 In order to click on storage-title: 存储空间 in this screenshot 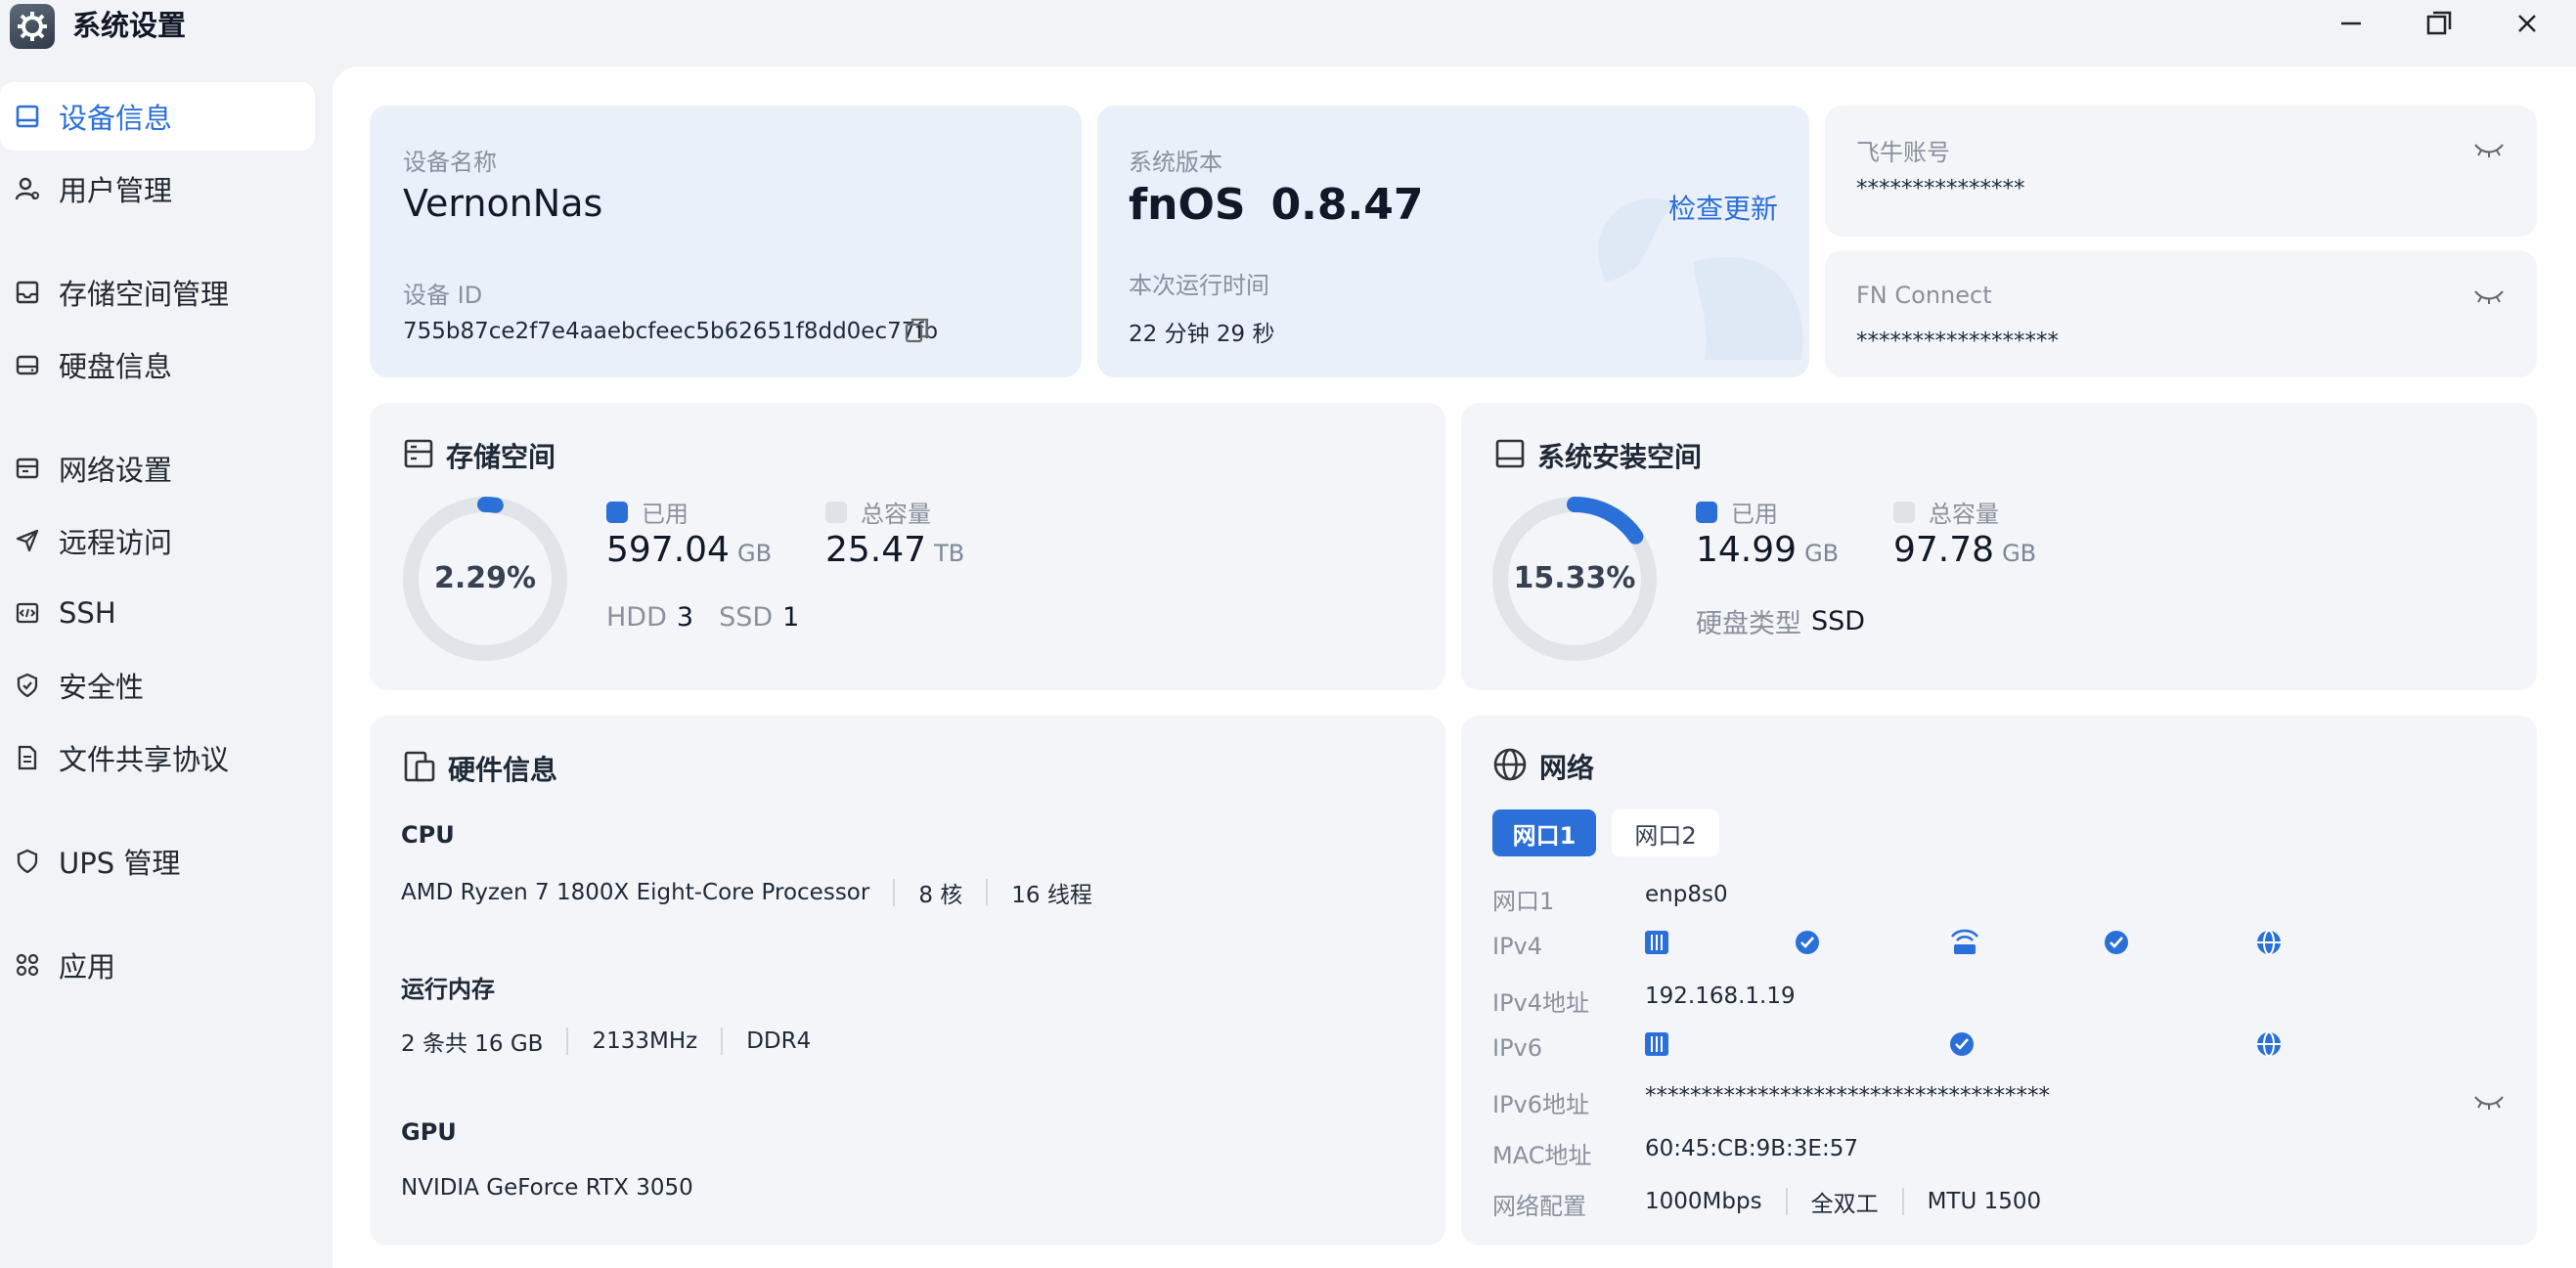, I will do `click(501, 457)`.